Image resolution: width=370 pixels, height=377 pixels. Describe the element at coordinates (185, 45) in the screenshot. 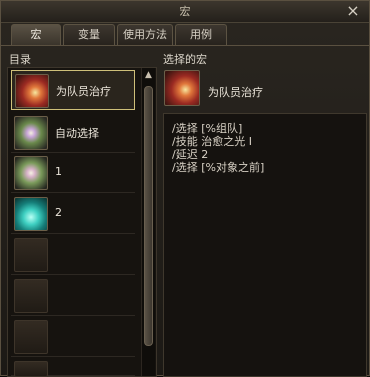

I see `tab-divider` at that location.